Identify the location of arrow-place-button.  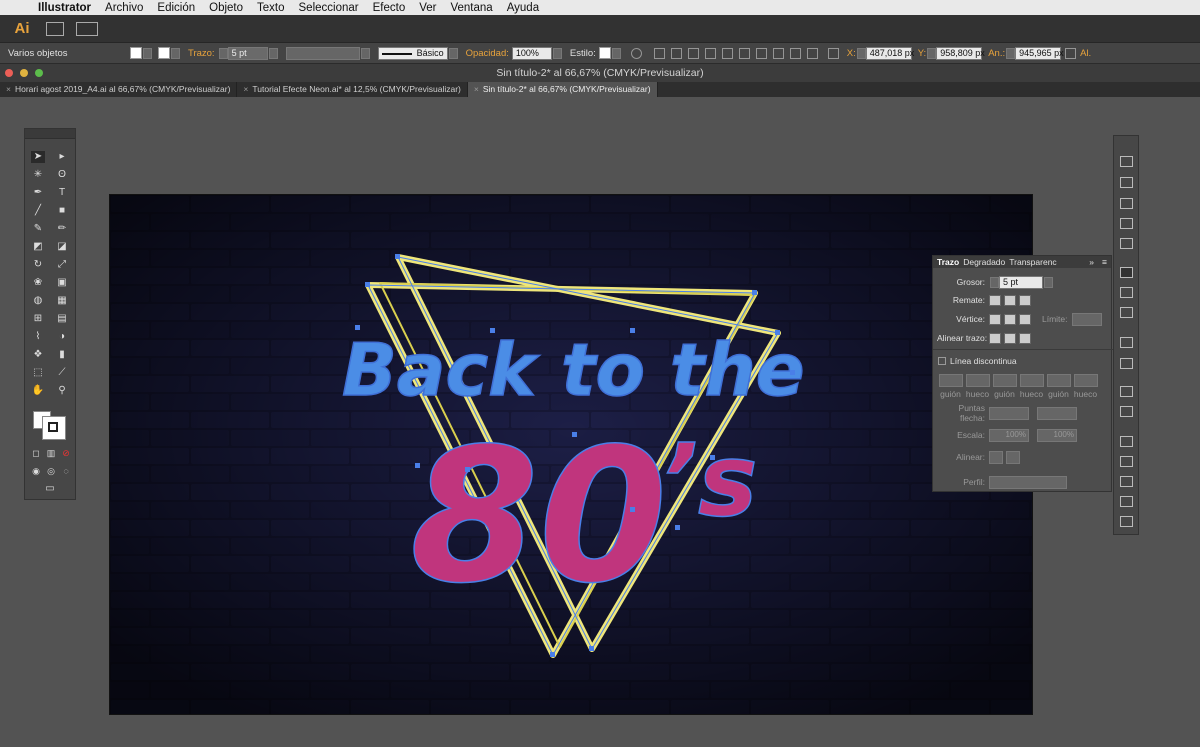
(1013, 457).